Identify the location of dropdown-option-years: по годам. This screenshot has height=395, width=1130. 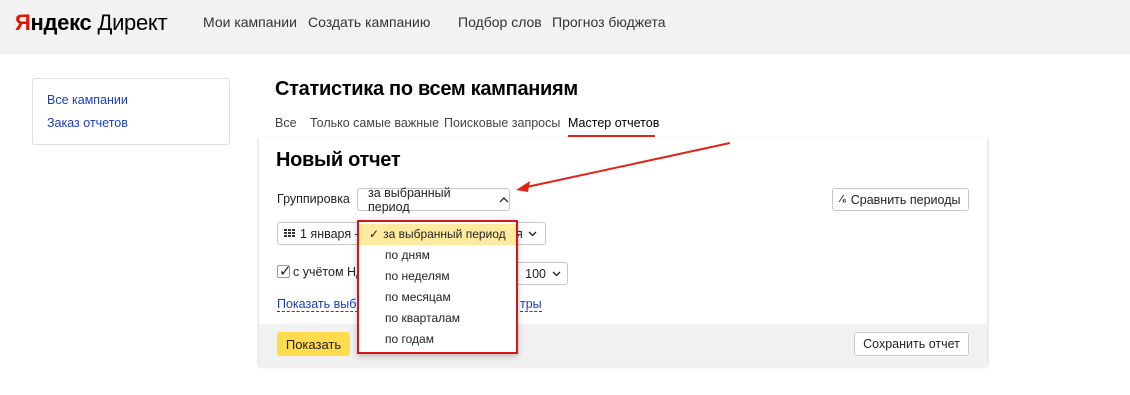
(437, 339).